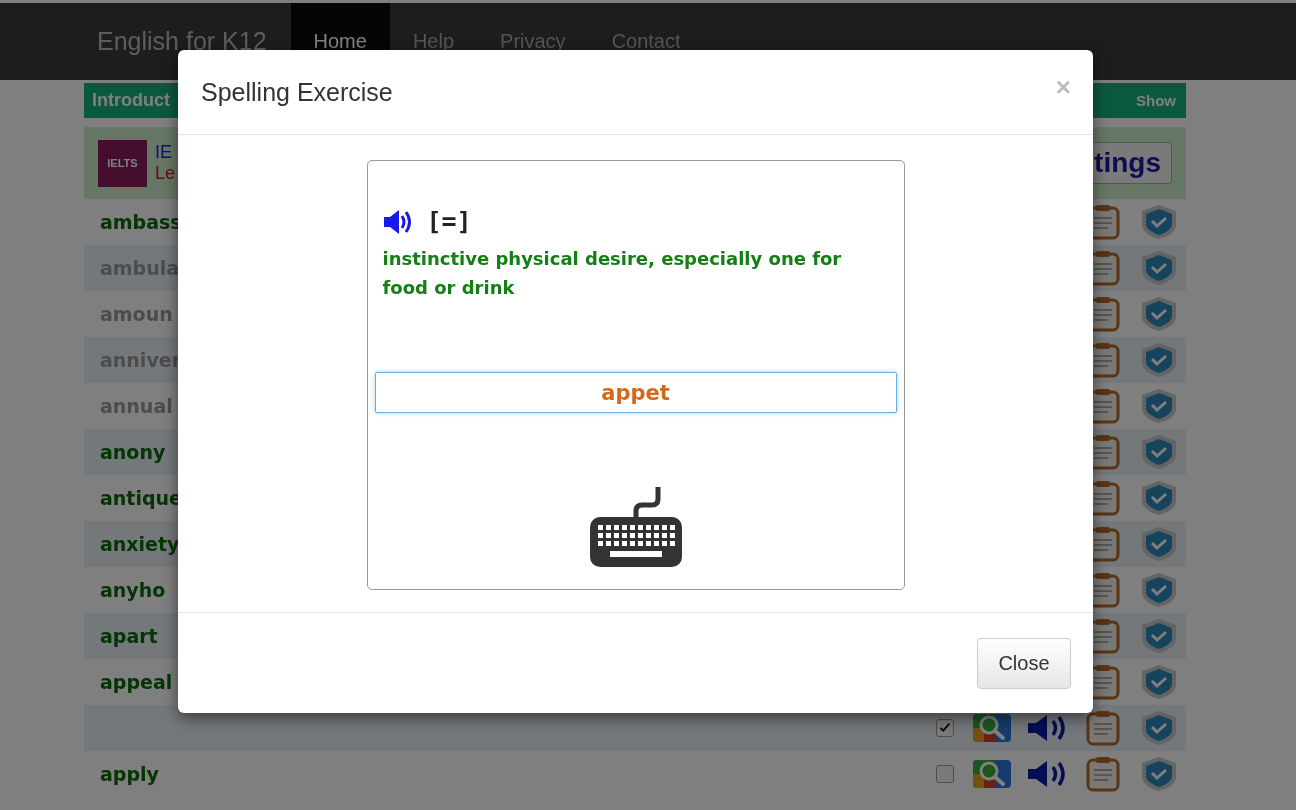 The width and height of the screenshot is (1296, 810). I want to click on word-text: anony, so click(133, 452).